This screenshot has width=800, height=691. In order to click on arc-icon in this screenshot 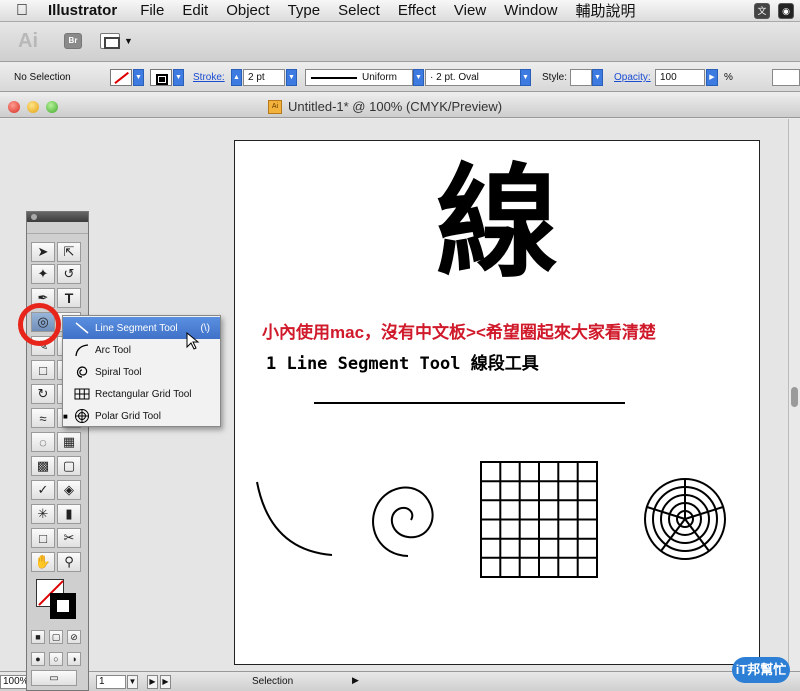, I will do `click(82, 350)`.